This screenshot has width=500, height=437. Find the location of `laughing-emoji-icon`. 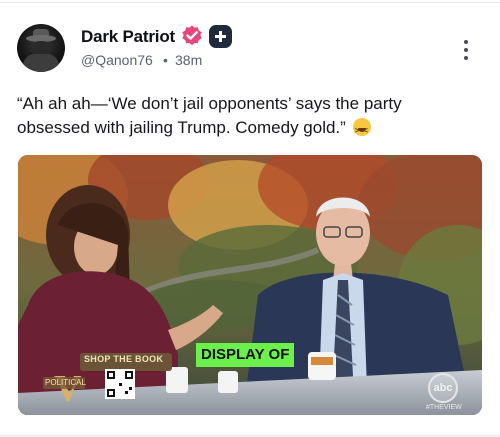

laughing-emoji-icon is located at coordinates (361, 130).